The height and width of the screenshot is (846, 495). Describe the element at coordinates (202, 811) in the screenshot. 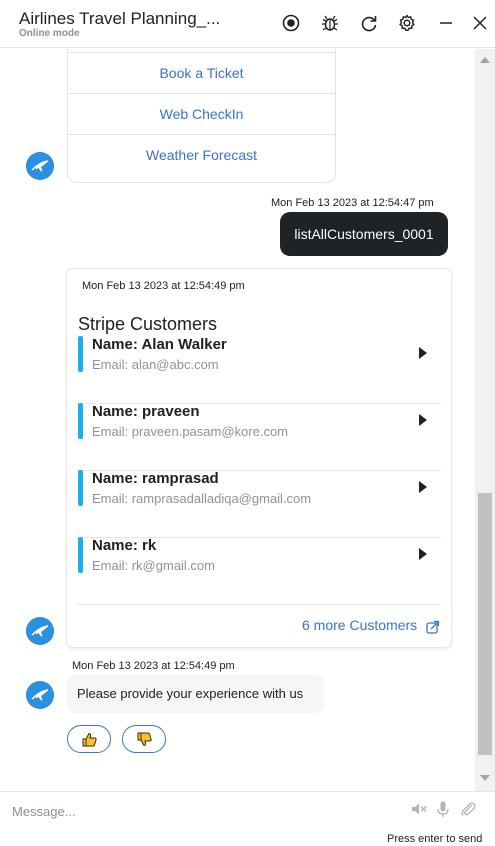

I see `message-input` at that location.